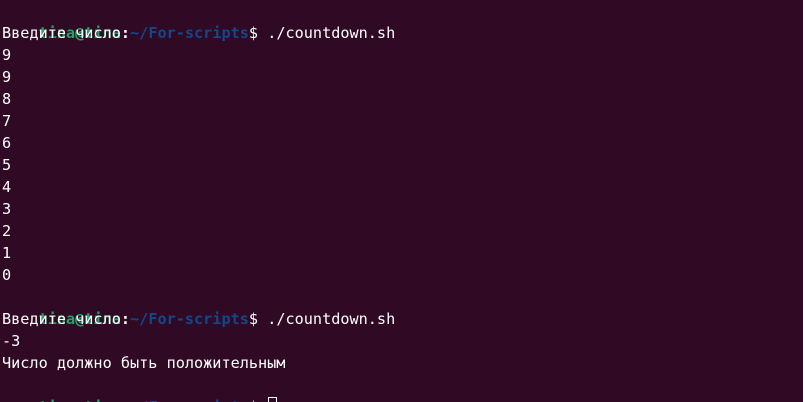 This screenshot has height=402, width=803. What do you see at coordinates (262, 400) in the screenshot?
I see `command-input` at bounding box center [262, 400].